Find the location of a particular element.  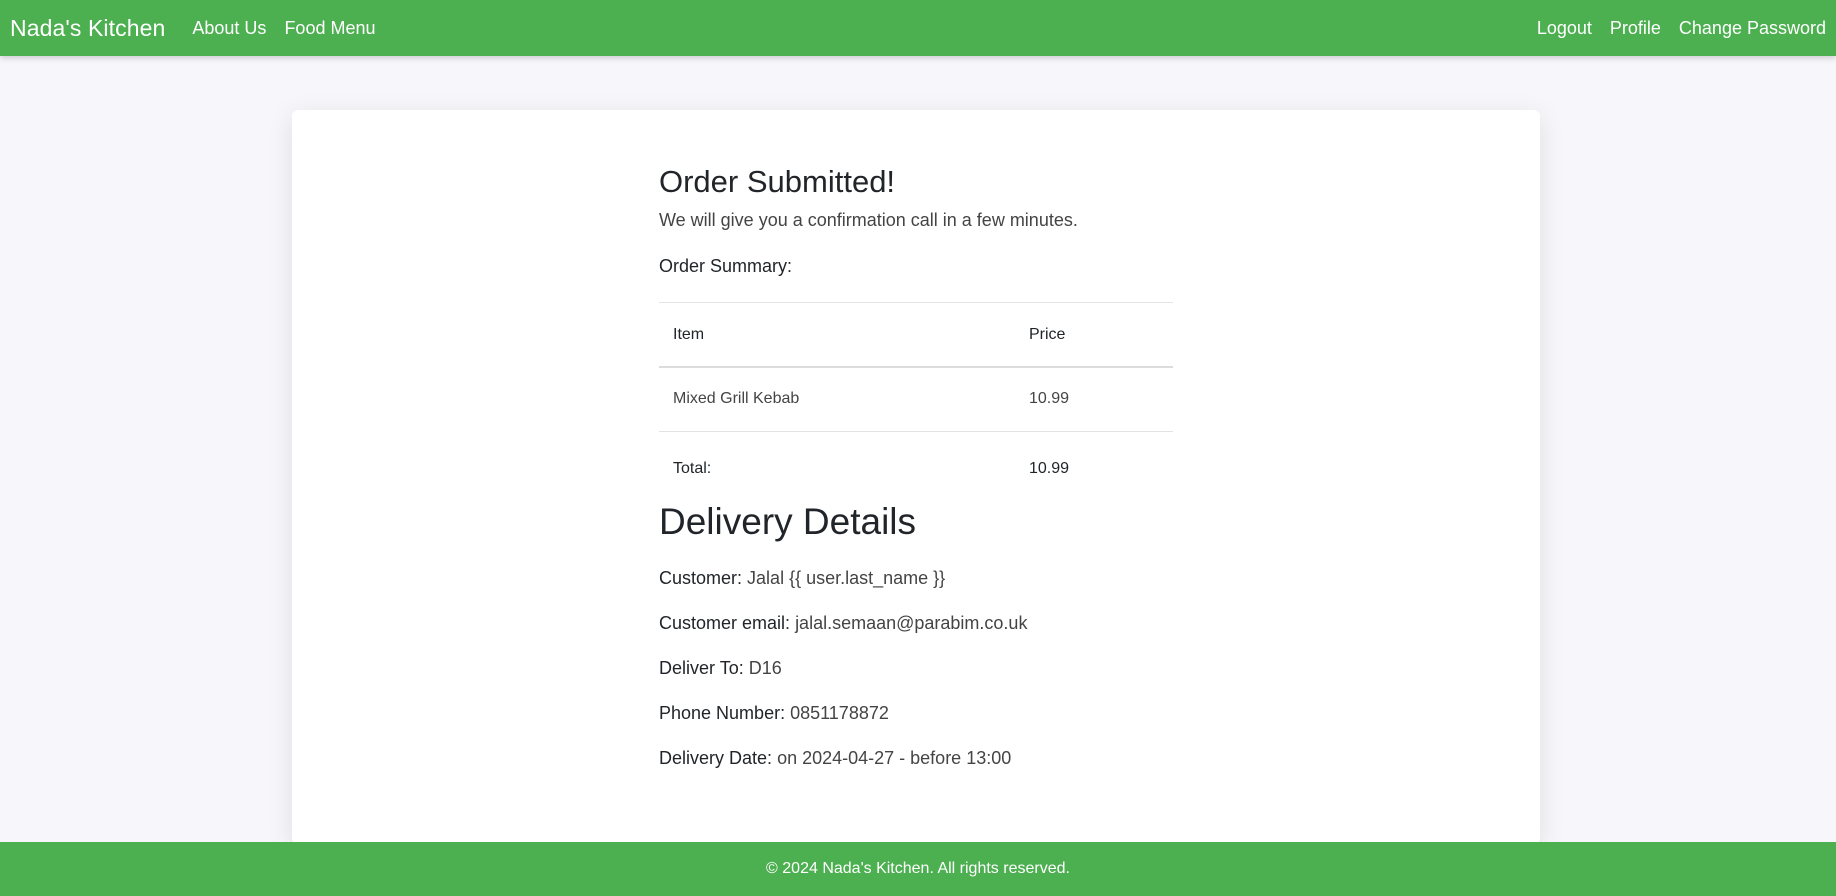

nav-link-logout: Logout is located at coordinates (1564, 28).